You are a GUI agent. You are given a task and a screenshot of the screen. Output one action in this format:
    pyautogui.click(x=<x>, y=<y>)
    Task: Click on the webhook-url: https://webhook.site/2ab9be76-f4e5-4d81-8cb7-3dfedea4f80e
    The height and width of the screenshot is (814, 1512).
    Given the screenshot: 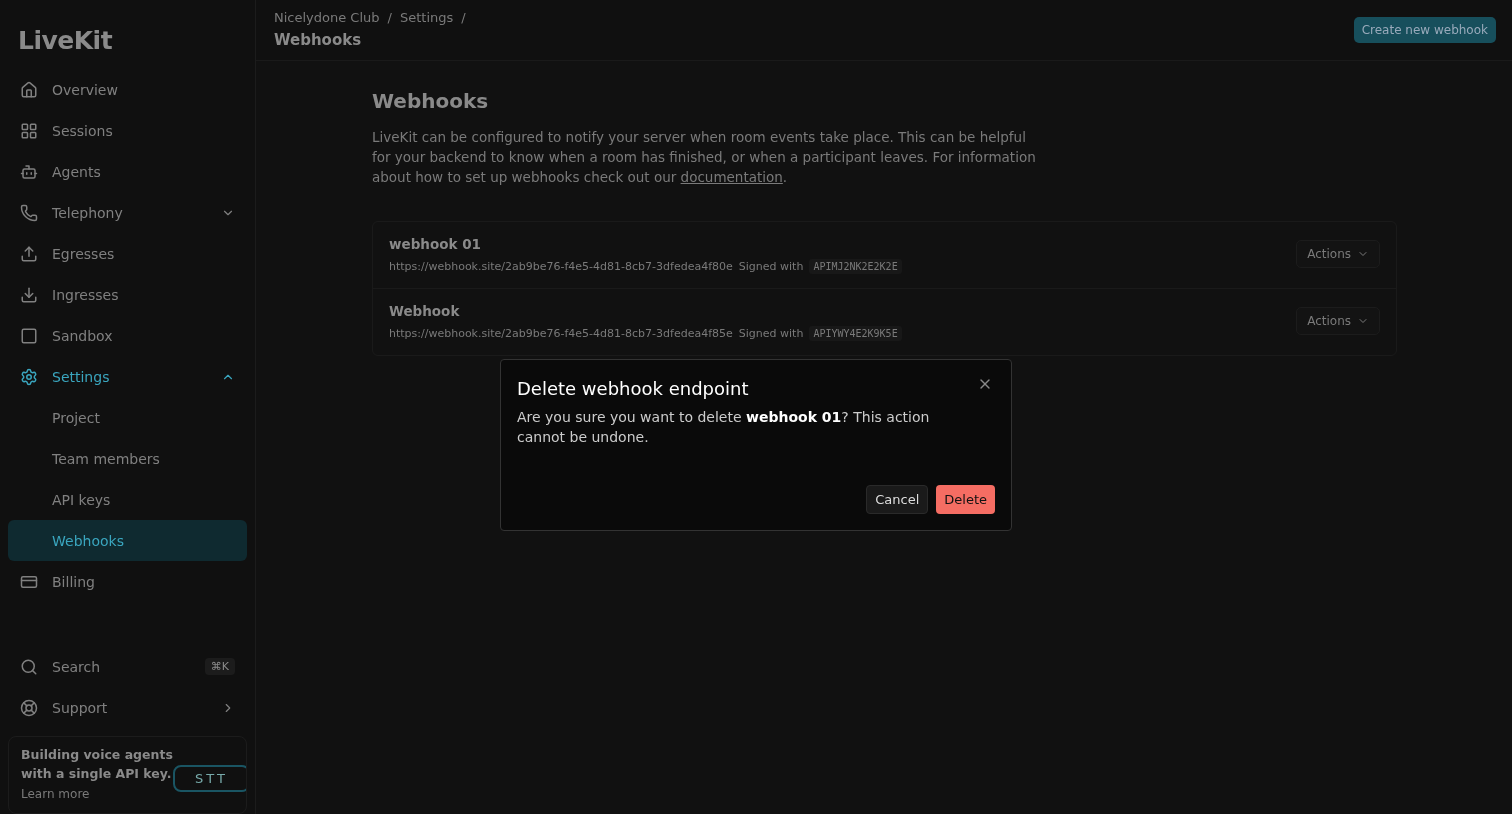 What is the action you would take?
    pyautogui.click(x=561, y=266)
    